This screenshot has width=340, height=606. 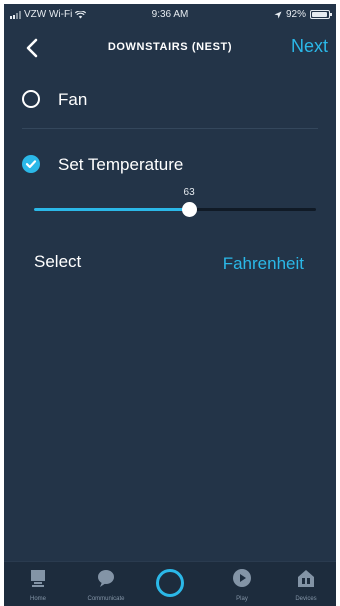 I want to click on set-temperature-label: Set Temperature, so click(x=121, y=164).